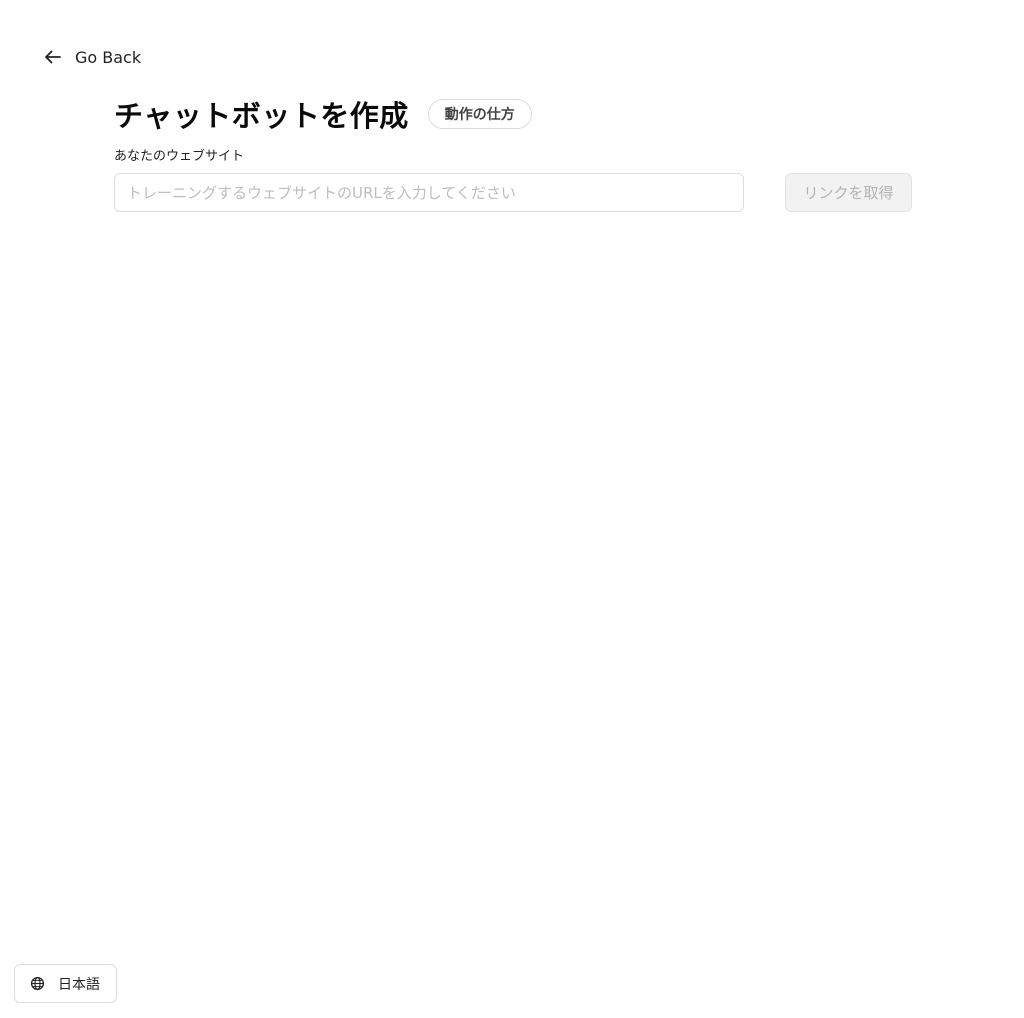  What do you see at coordinates (261, 116) in the screenshot?
I see `page-title: チャットボットを作成` at bounding box center [261, 116].